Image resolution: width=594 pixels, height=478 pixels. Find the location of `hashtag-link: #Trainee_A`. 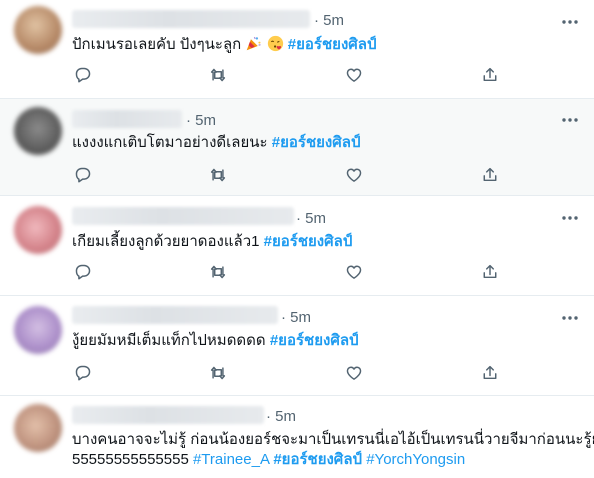

hashtag-link: #Trainee_A is located at coordinates (231, 459).